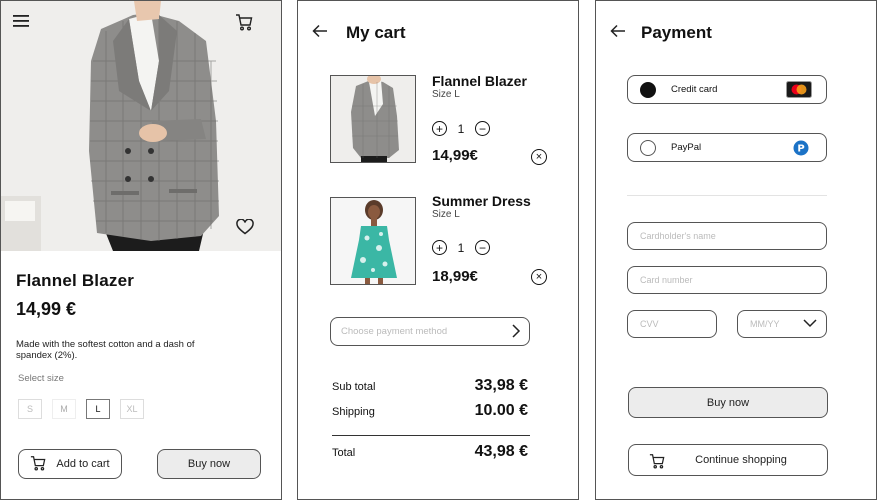 This screenshot has height=500, width=877. What do you see at coordinates (83, 464) in the screenshot?
I see `add-to-cart-label: Add to cart` at bounding box center [83, 464].